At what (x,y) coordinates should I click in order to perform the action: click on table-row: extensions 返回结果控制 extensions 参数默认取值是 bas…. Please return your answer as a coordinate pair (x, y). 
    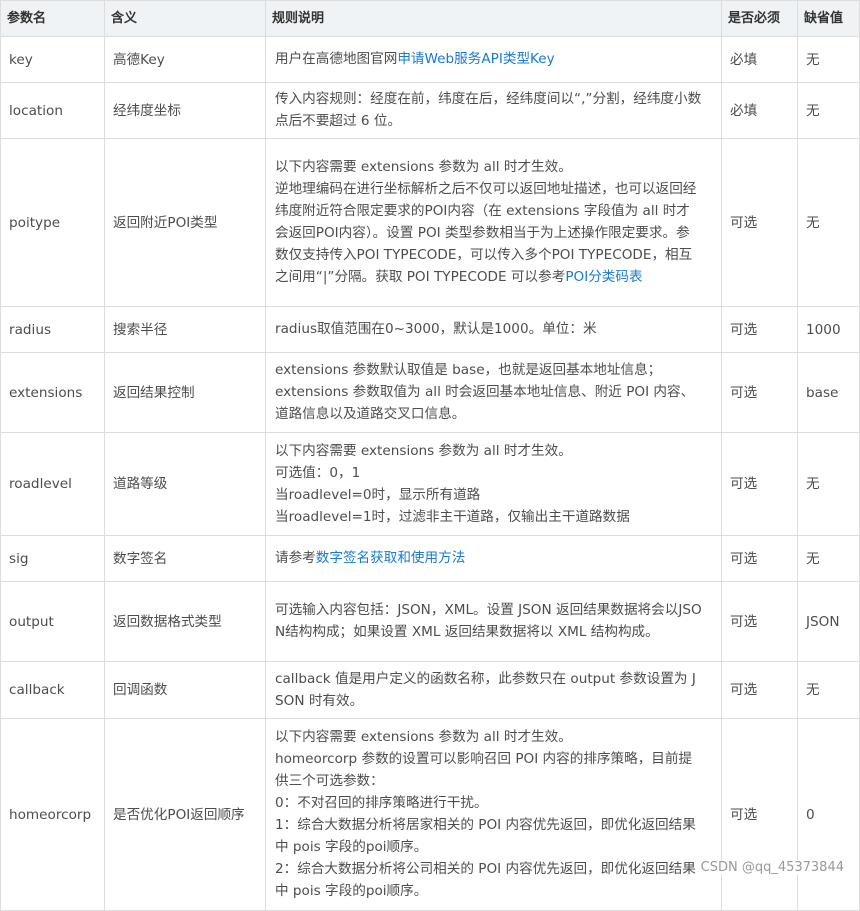
    Looking at the image, I should click on (430, 392).